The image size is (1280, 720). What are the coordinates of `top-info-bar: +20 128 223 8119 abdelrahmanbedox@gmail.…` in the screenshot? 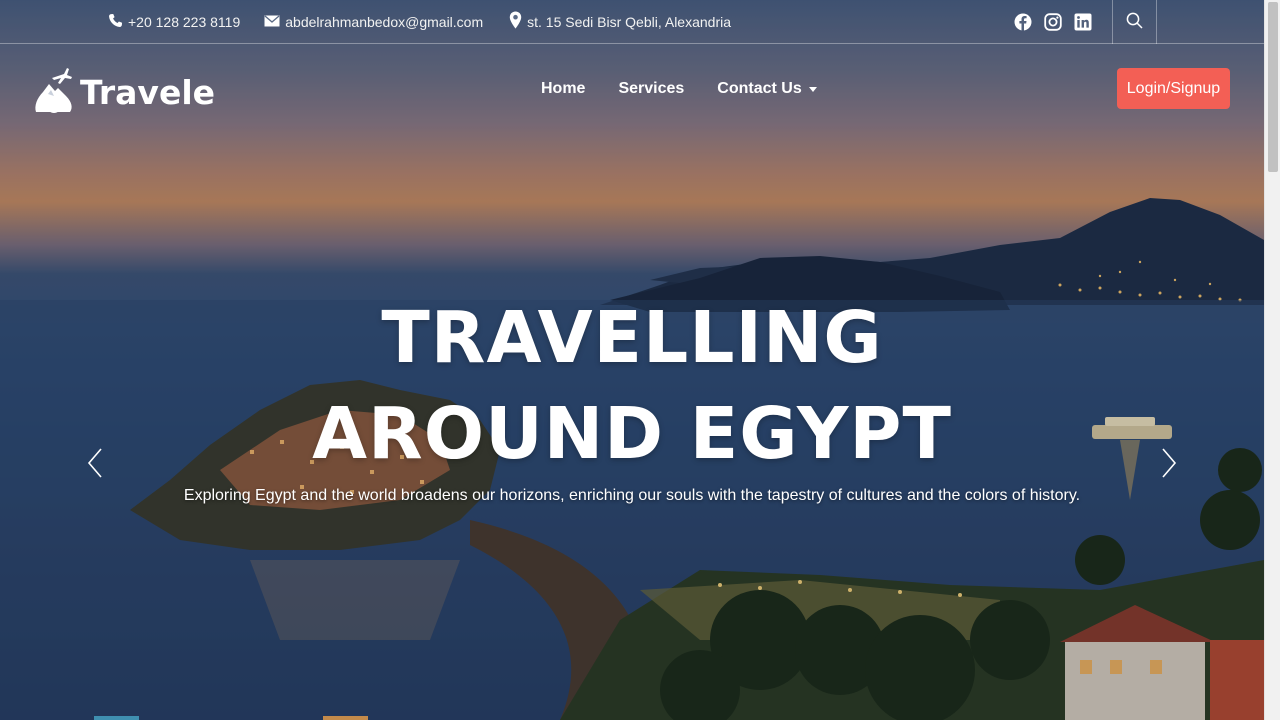 It's located at (632, 22).